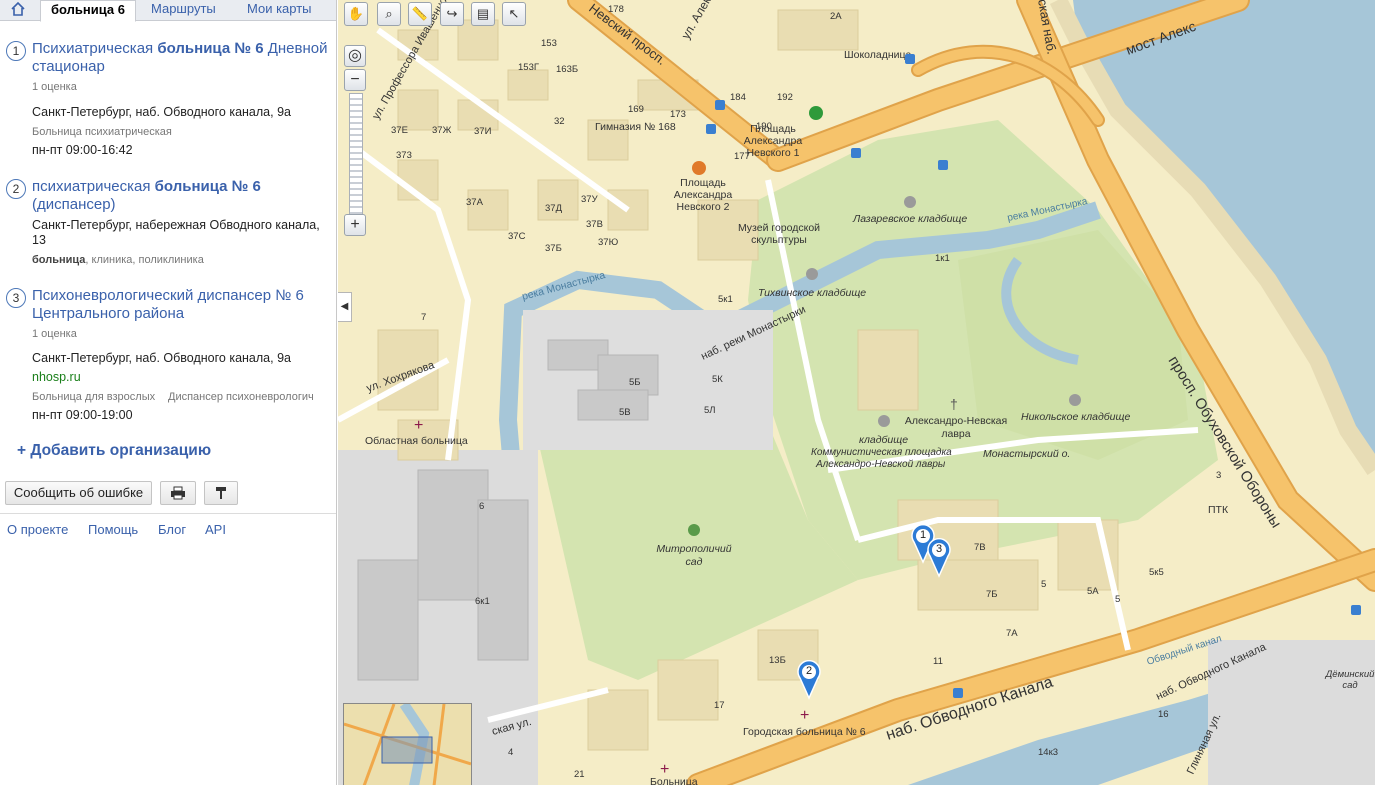  I want to click on svg-text: 21, so click(579, 774).